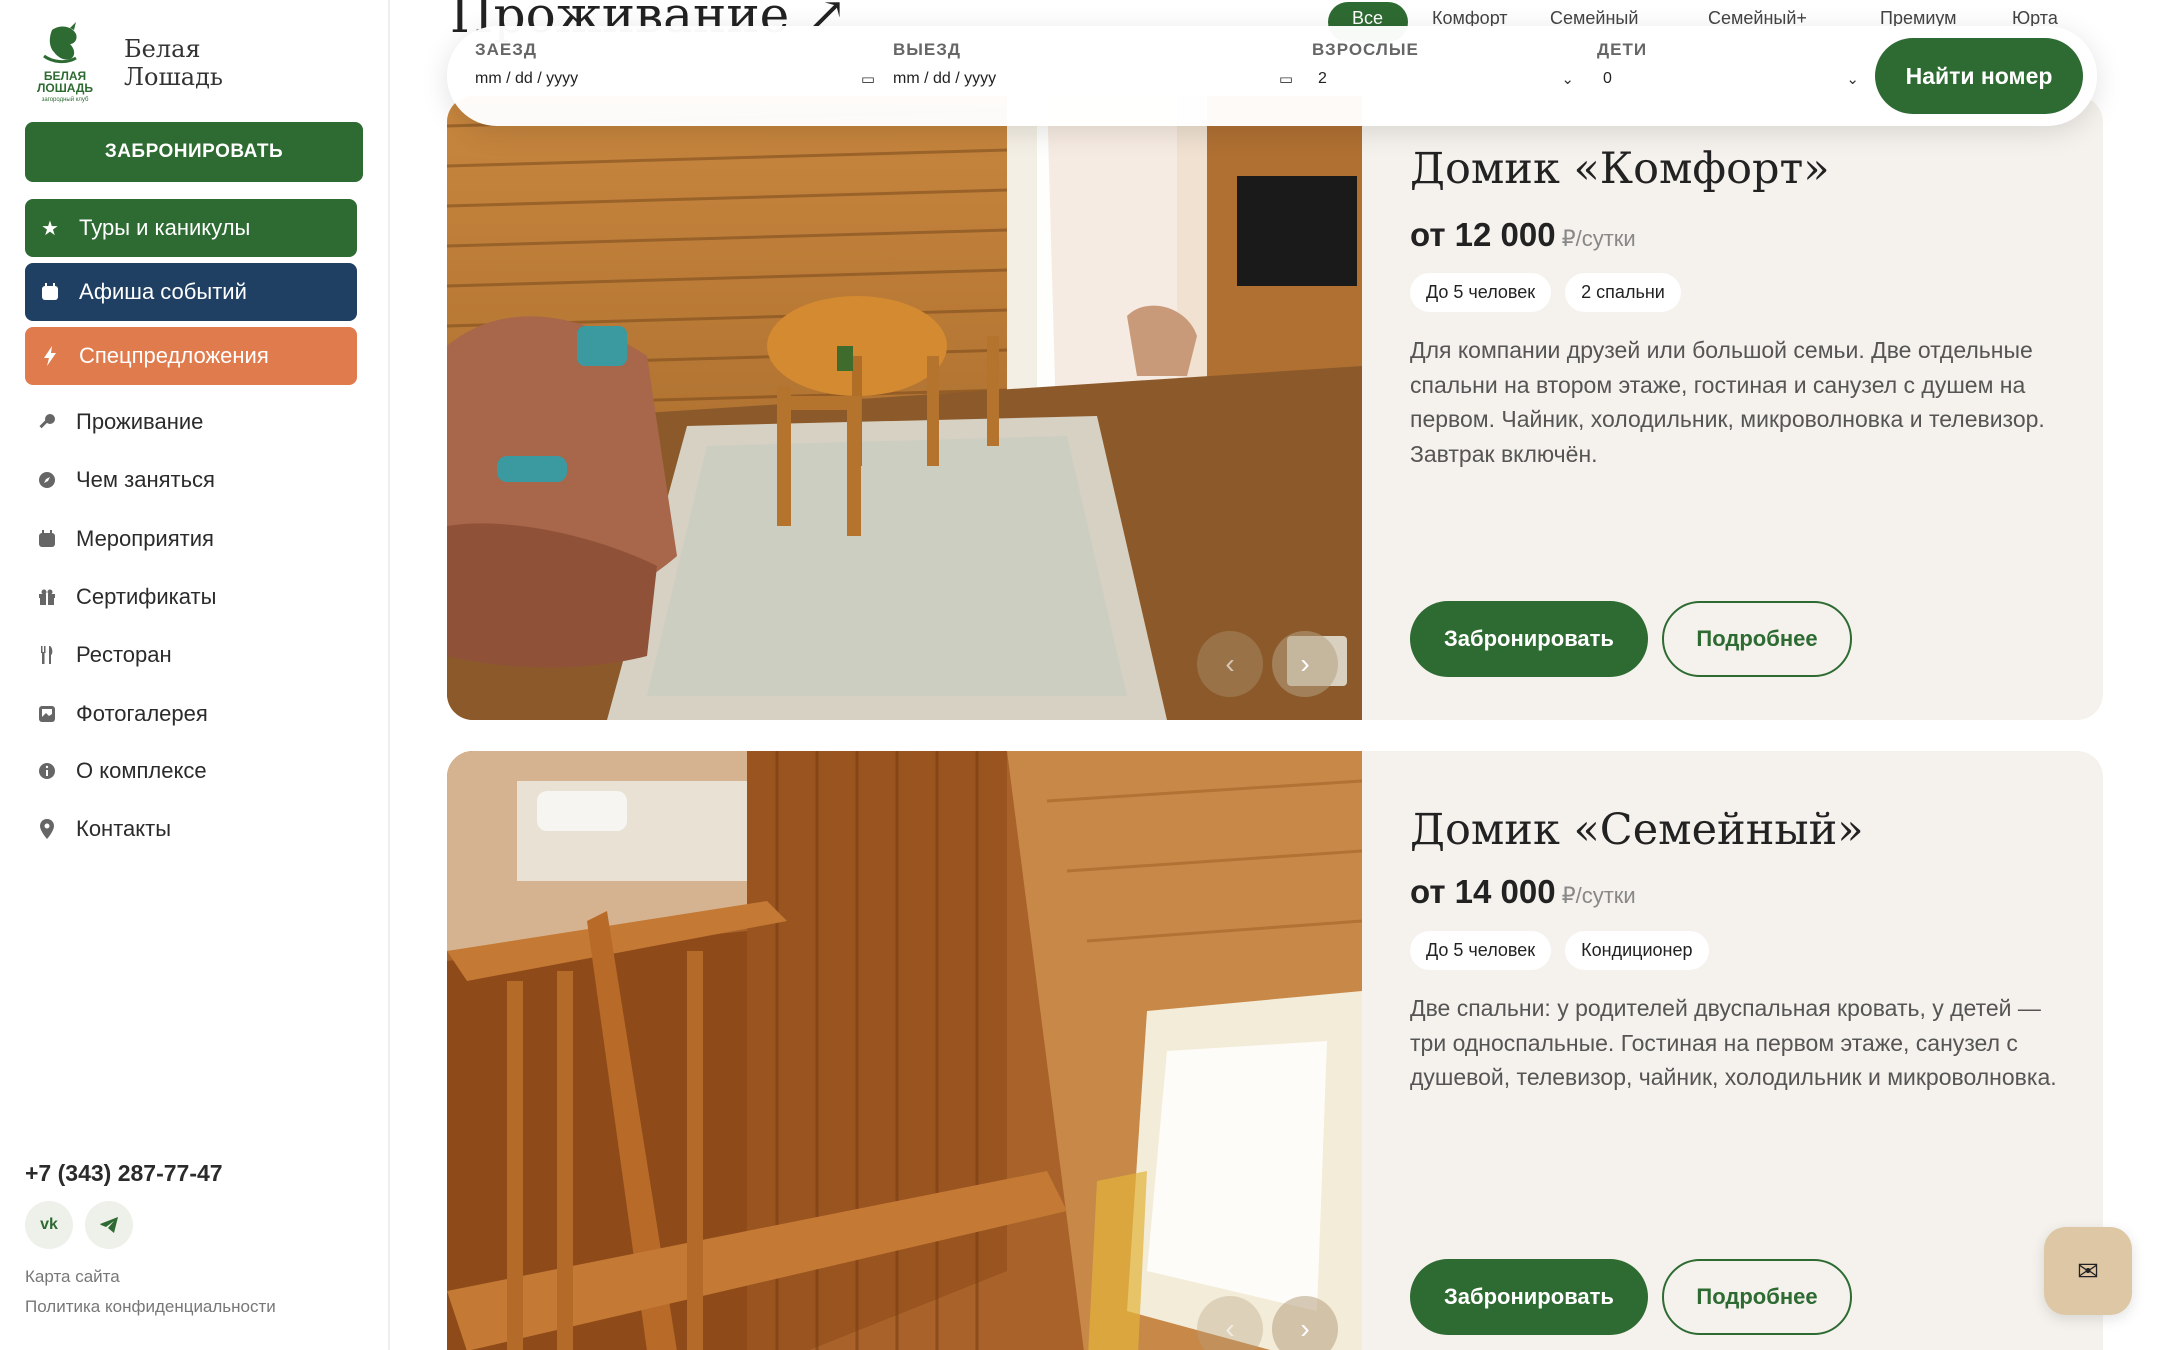 The image size is (2160, 1350). Describe the element at coordinates (47, 714) in the screenshot. I see `photo-icon` at that location.